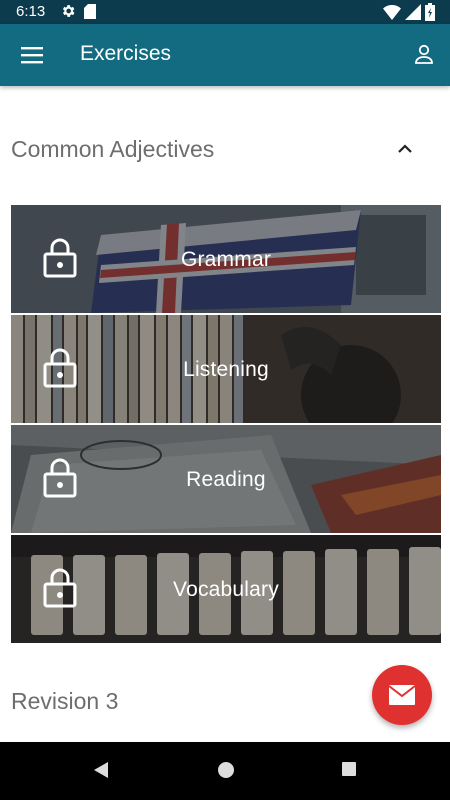 The image size is (450, 800). I want to click on exercise-label: Listening, so click(226, 369).